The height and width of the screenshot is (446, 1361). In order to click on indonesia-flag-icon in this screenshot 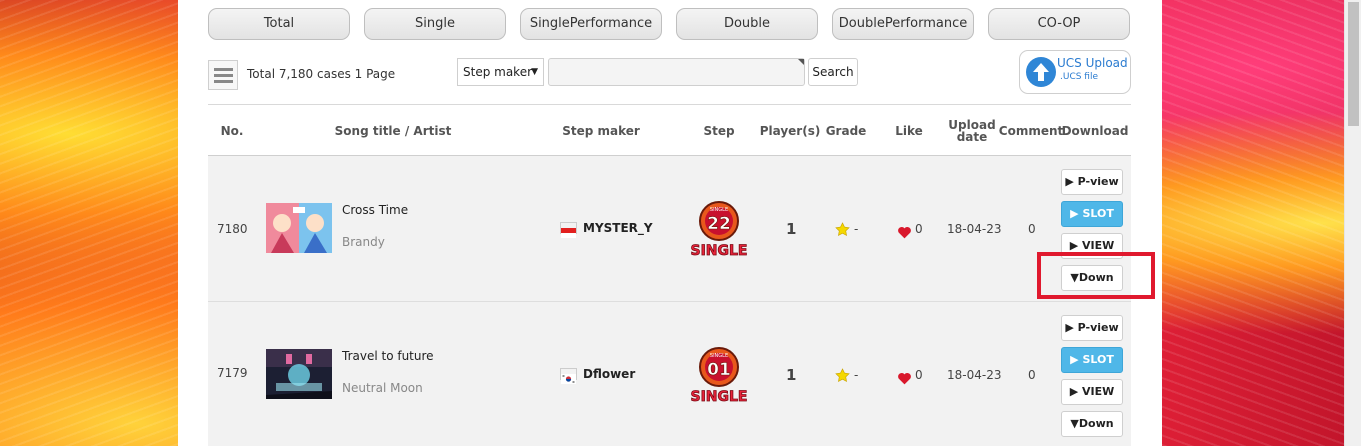, I will do `click(568, 230)`.